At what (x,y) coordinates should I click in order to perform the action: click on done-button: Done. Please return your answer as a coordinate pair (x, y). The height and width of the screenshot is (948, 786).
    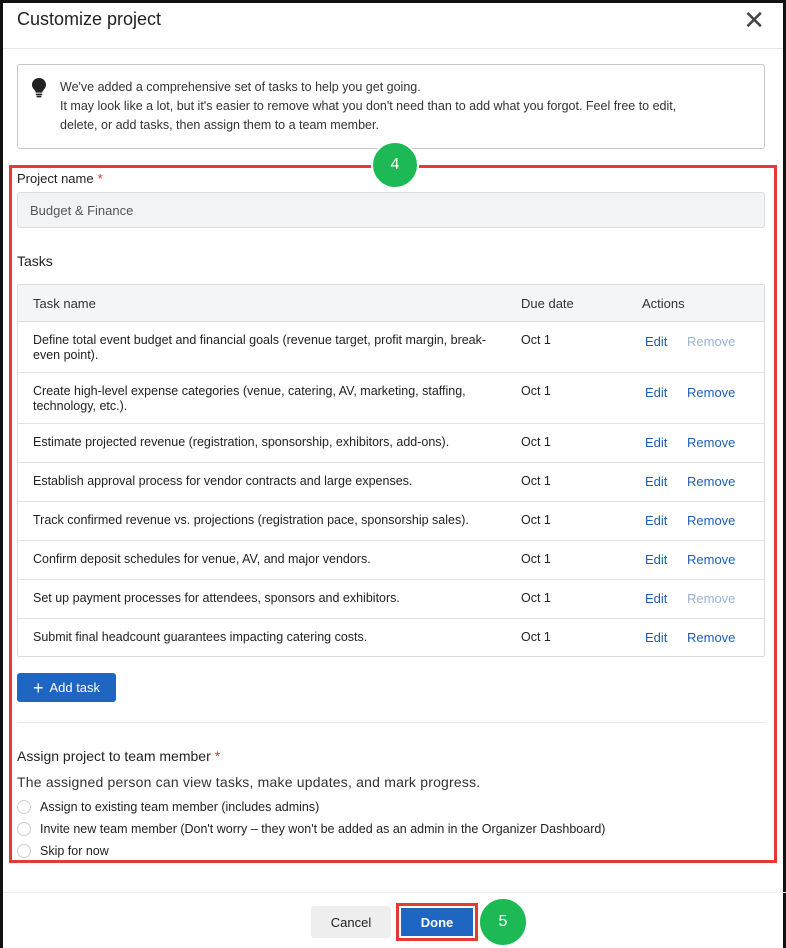
    Looking at the image, I should click on (437, 922).